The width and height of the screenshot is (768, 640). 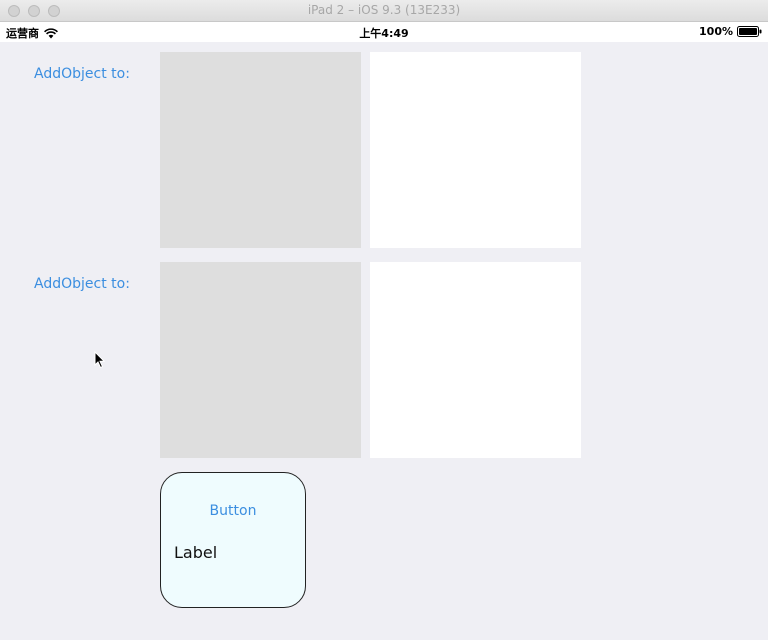 What do you see at coordinates (82, 74) in the screenshot?
I see `add-object-label-1: AddObject to:` at bounding box center [82, 74].